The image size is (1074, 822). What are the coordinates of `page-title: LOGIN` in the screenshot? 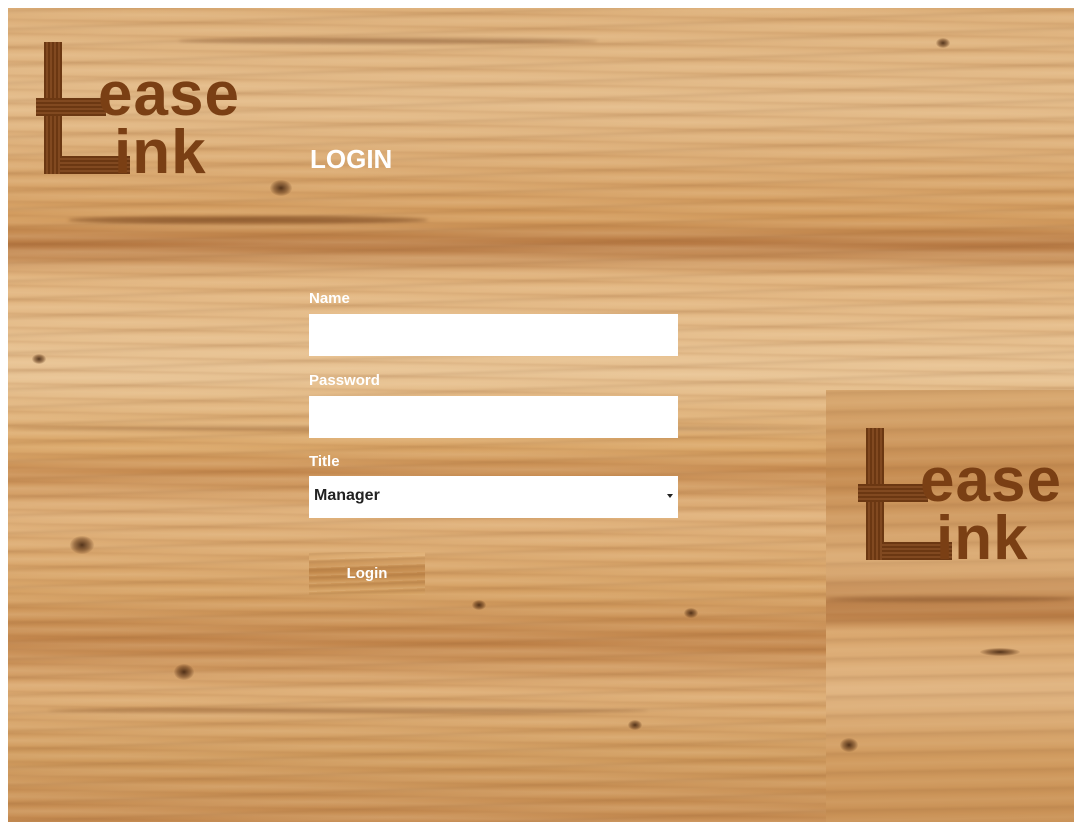 It's located at (351, 159).